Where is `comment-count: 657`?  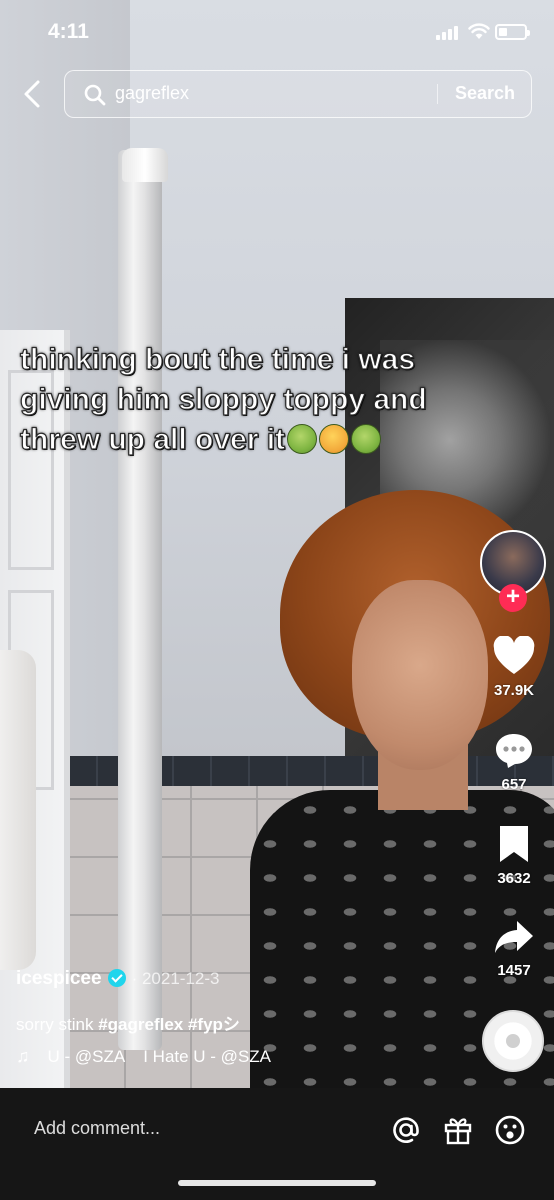
comment-count: 657 is located at coordinates (514, 784).